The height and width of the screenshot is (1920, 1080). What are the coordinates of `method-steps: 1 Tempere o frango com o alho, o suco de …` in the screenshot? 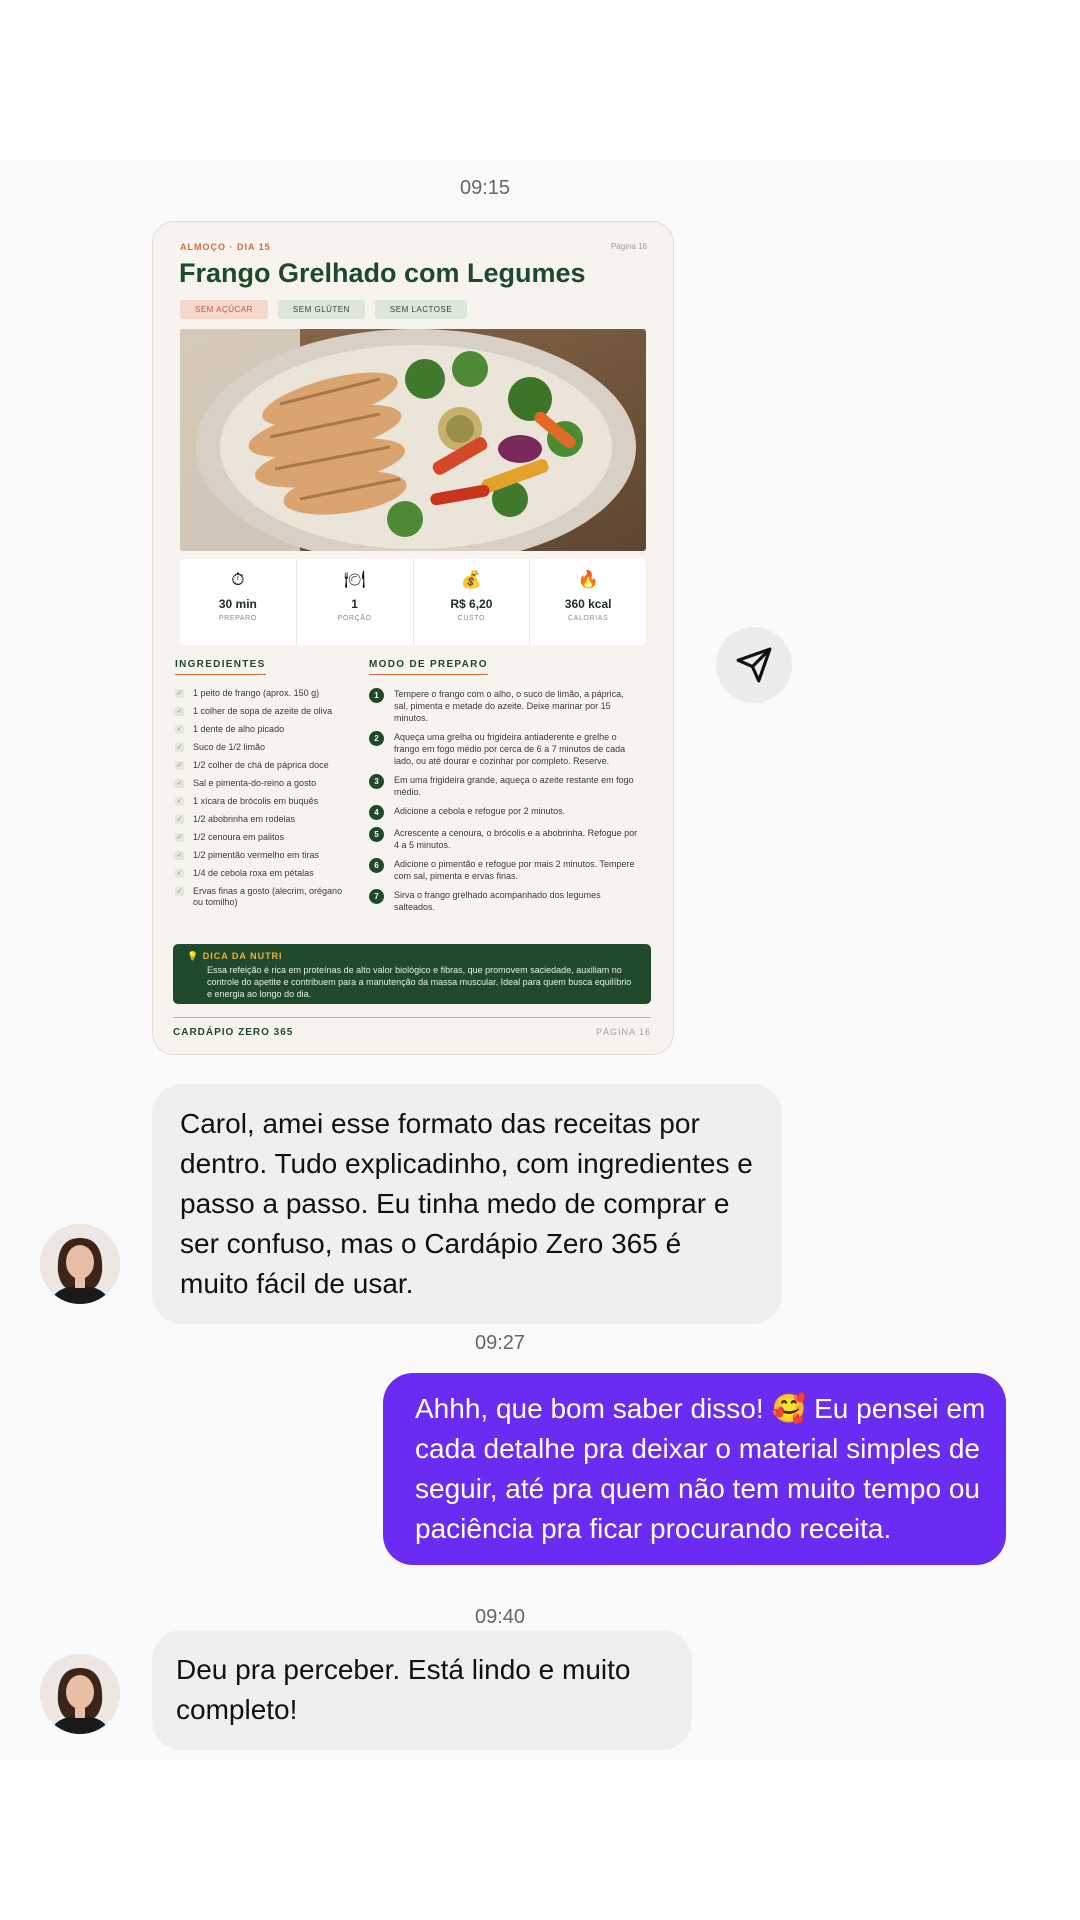 It's located at (504, 804).